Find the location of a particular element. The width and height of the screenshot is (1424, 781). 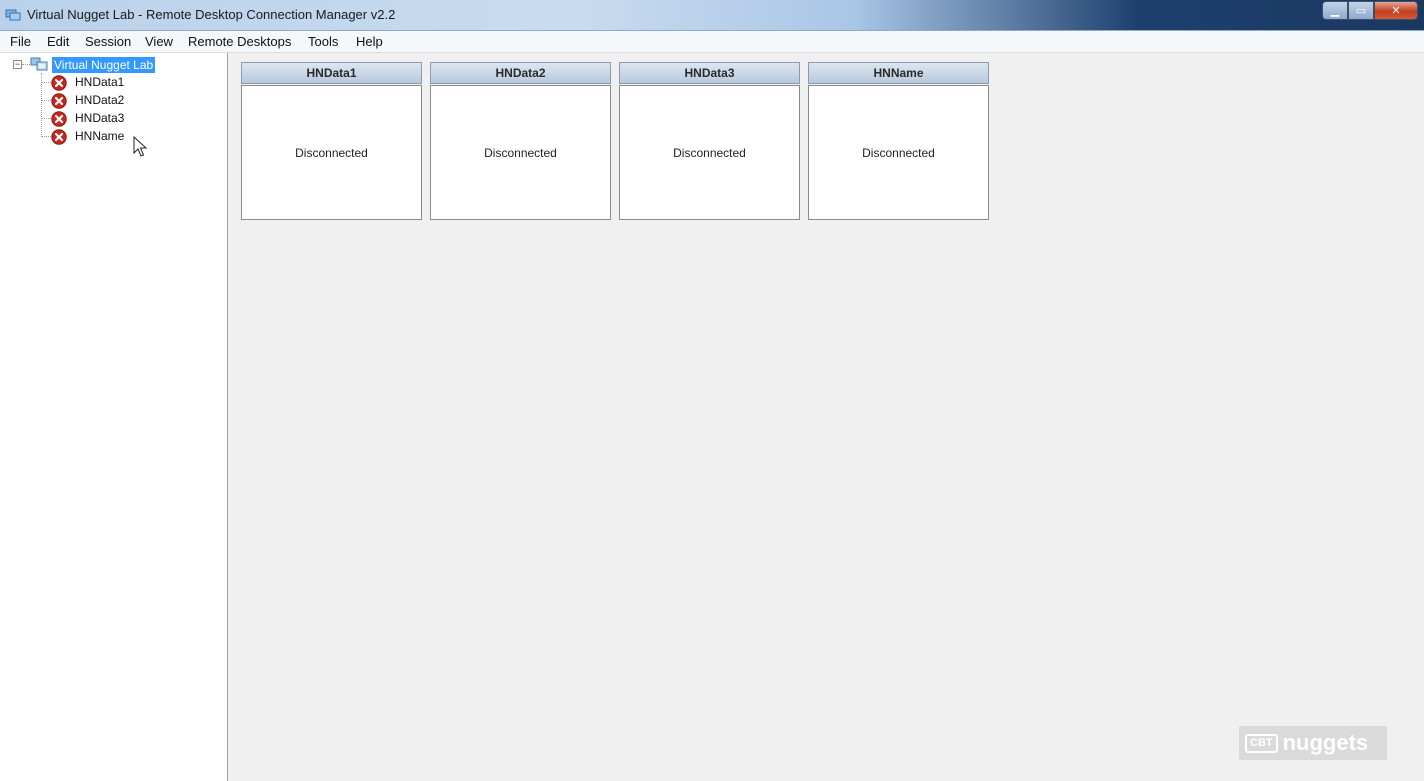

tree-item-label: HNData1 is located at coordinates (100, 82).